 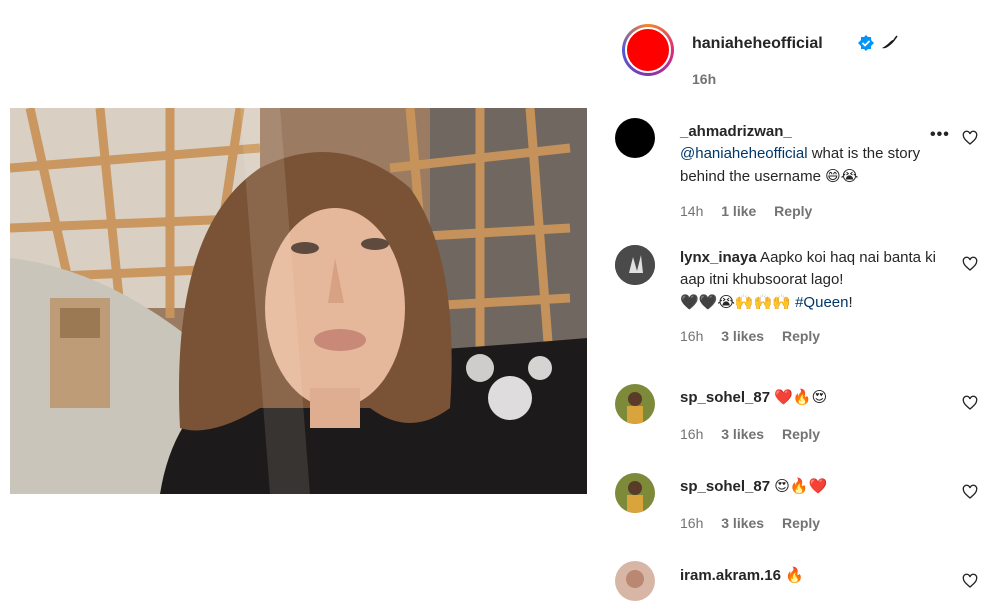 I want to click on comment-emoji: 😄😭, so click(x=842, y=176).